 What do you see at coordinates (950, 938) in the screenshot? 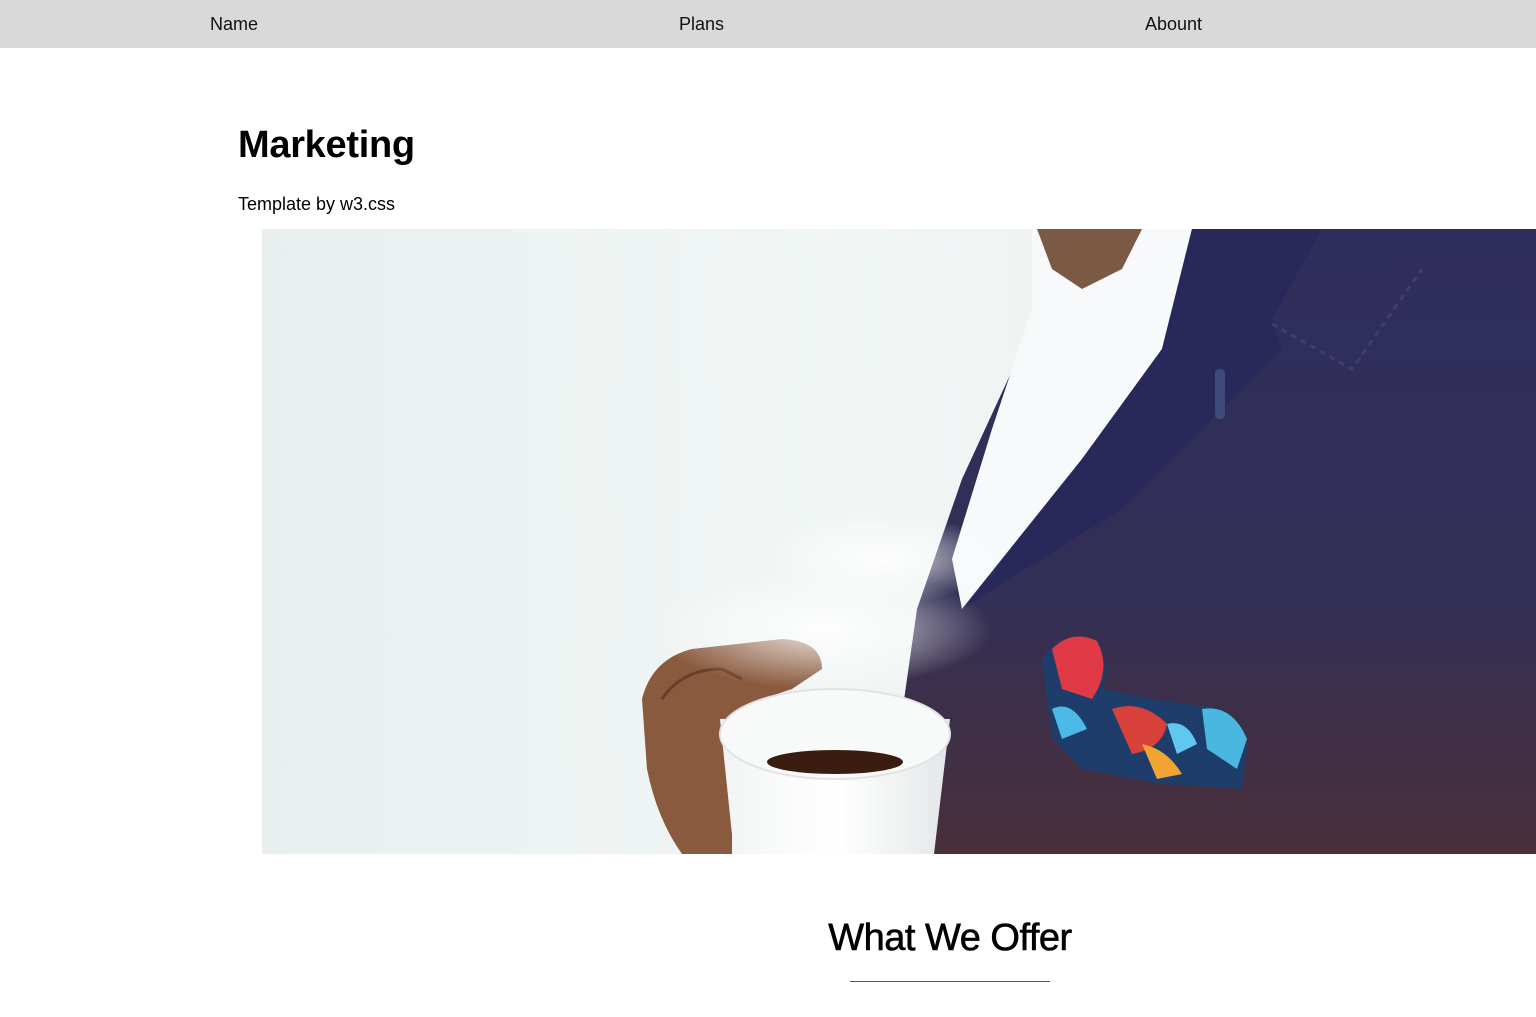
I see `section-title: What We Offer` at bounding box center [950, 938].